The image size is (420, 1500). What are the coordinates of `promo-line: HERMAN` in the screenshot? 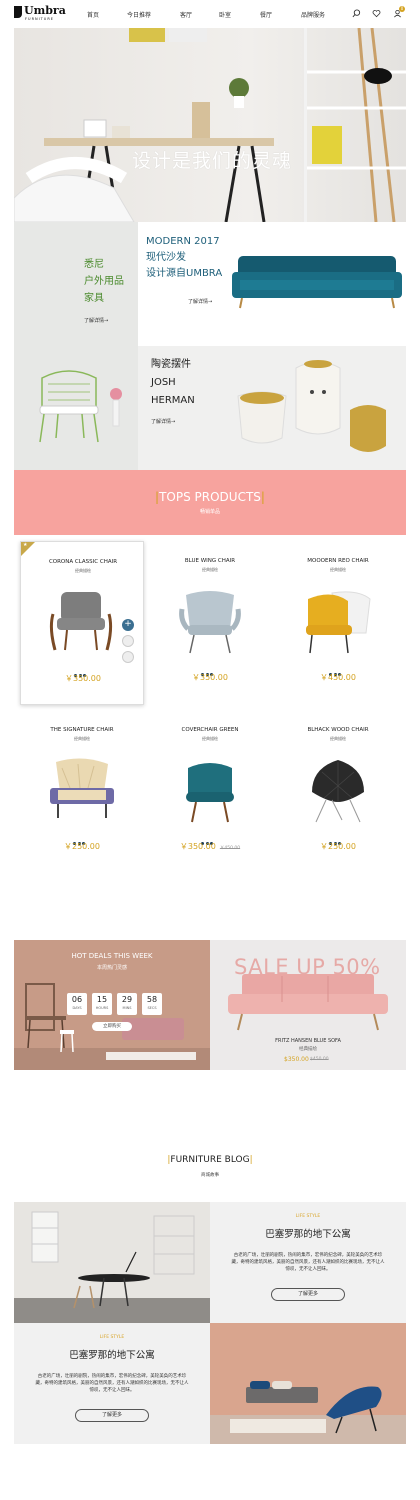 It's located at (173, 400).